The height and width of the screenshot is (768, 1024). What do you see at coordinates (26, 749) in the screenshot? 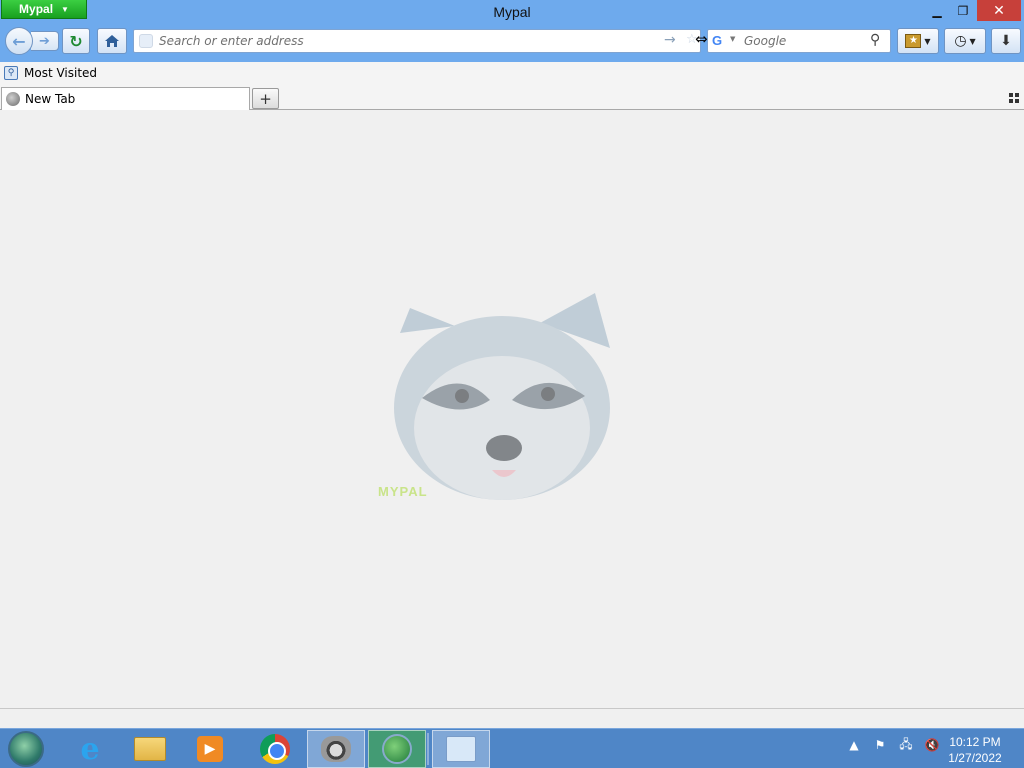
I see `start-button` at bounding box center [26, 749].